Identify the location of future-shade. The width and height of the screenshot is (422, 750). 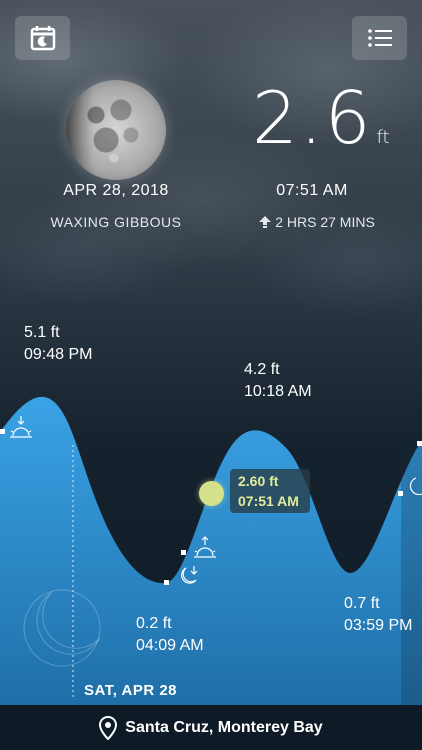
(411, 572).